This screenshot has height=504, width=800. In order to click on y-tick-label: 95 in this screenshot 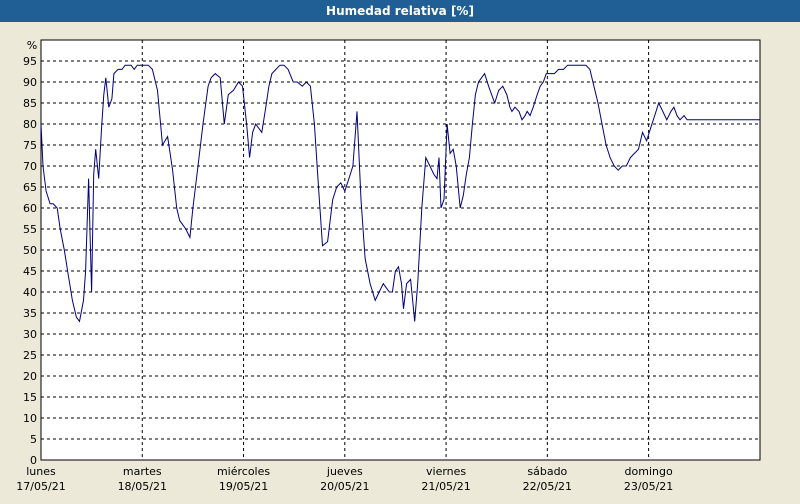, I will do `click(30, 61)`.